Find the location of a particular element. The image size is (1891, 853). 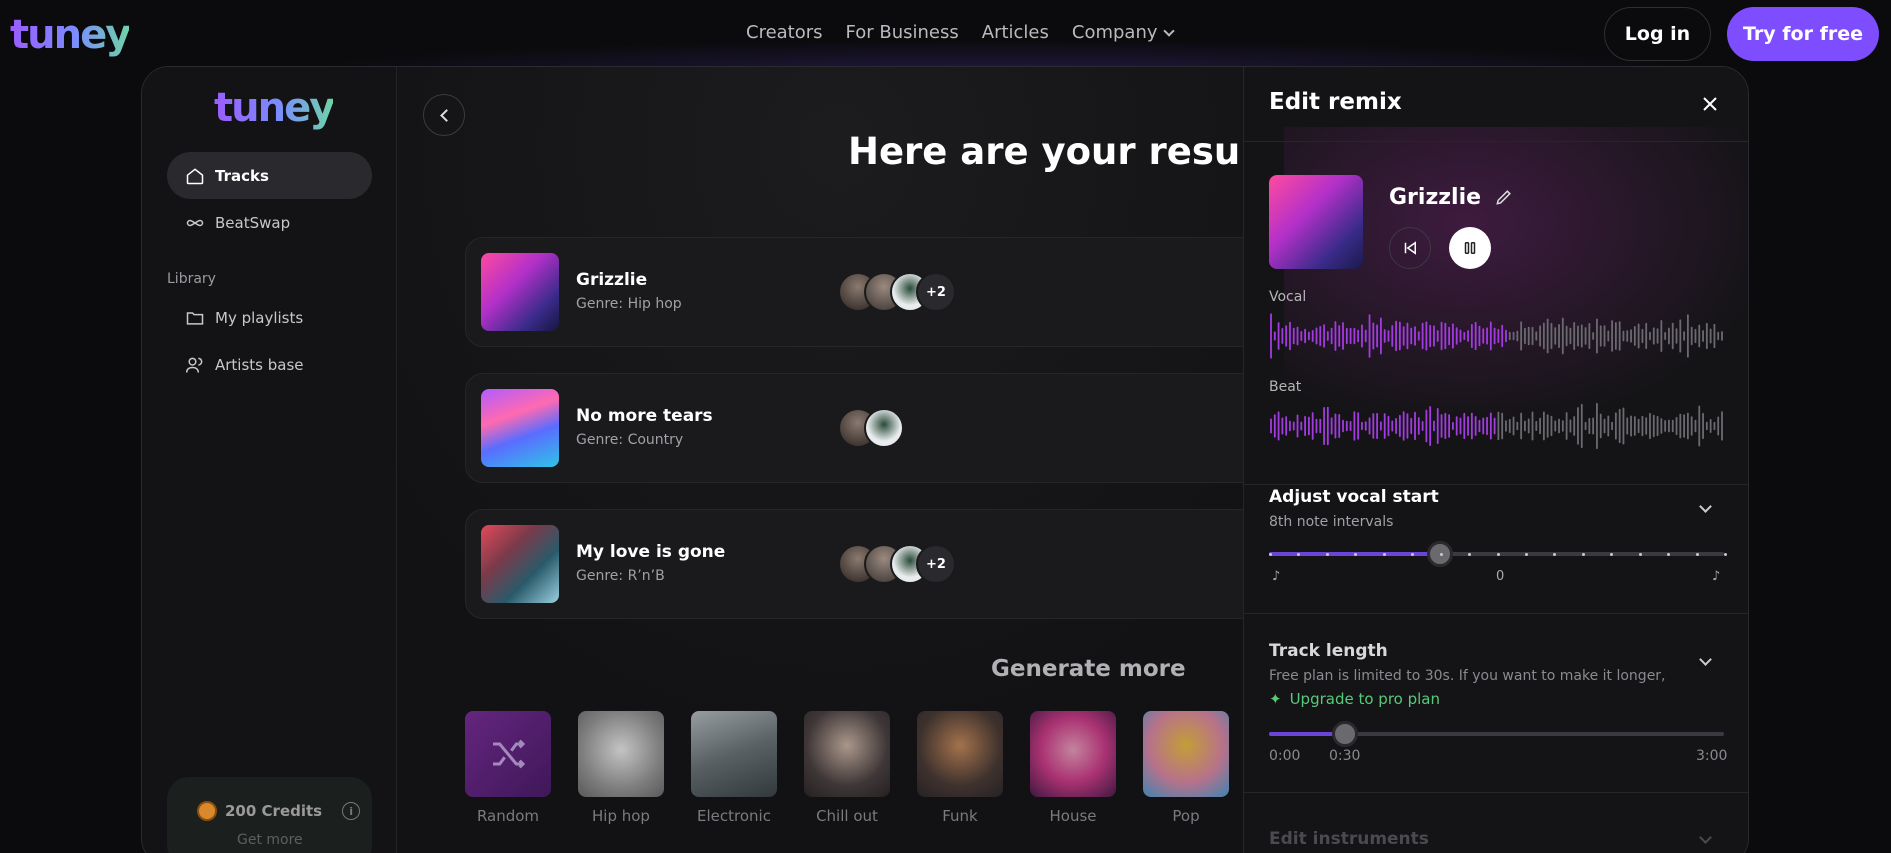

restart-button is located at coordinates (1410, 248).